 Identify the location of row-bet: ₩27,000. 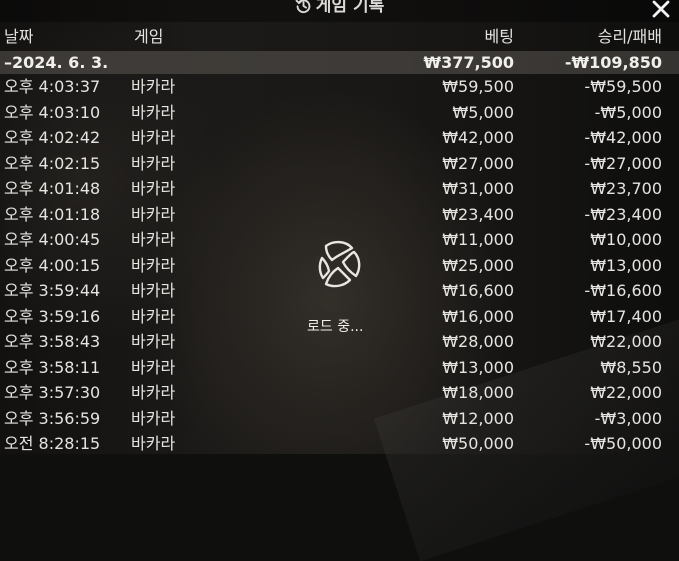
(478, 163).